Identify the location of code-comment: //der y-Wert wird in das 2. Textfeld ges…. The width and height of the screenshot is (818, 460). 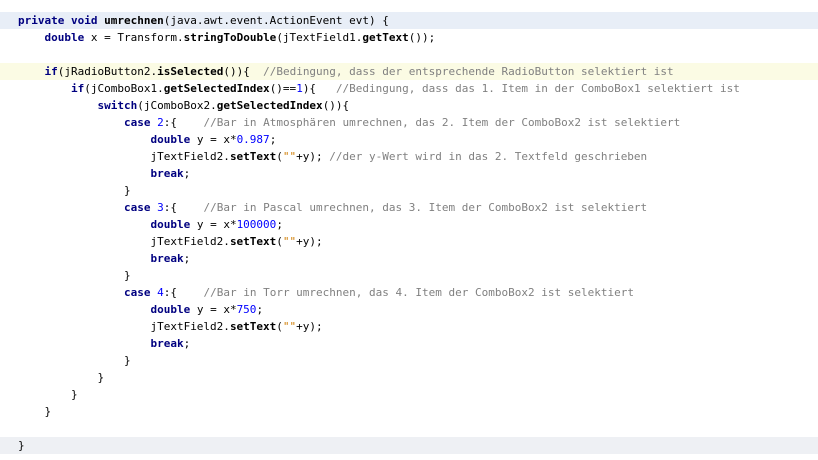
(488, 156).